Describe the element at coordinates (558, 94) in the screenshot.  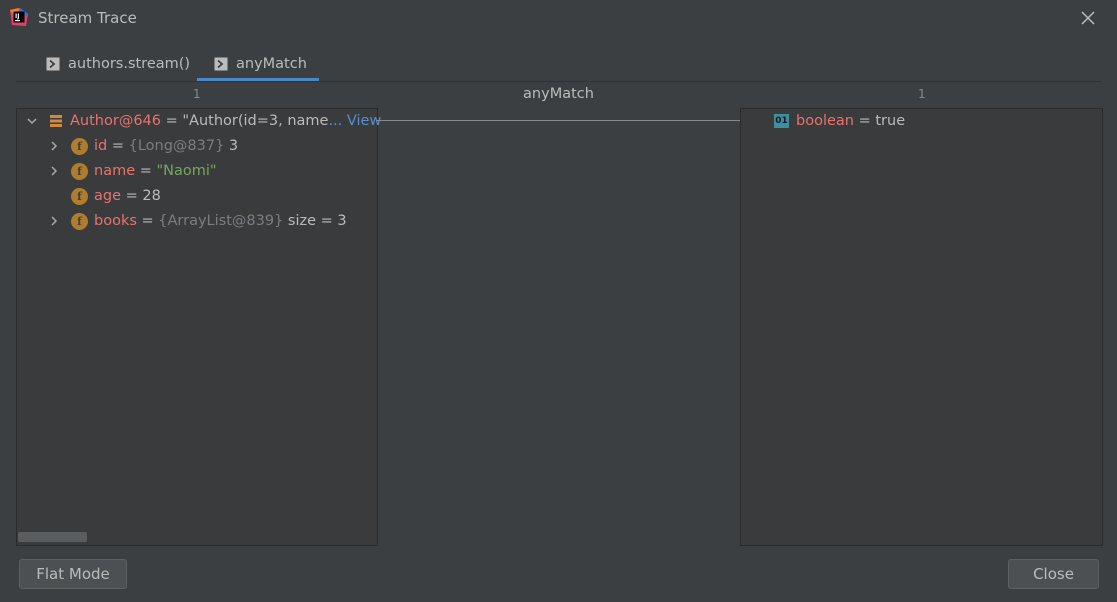
I see `operation-label: anyMatch` at that location.